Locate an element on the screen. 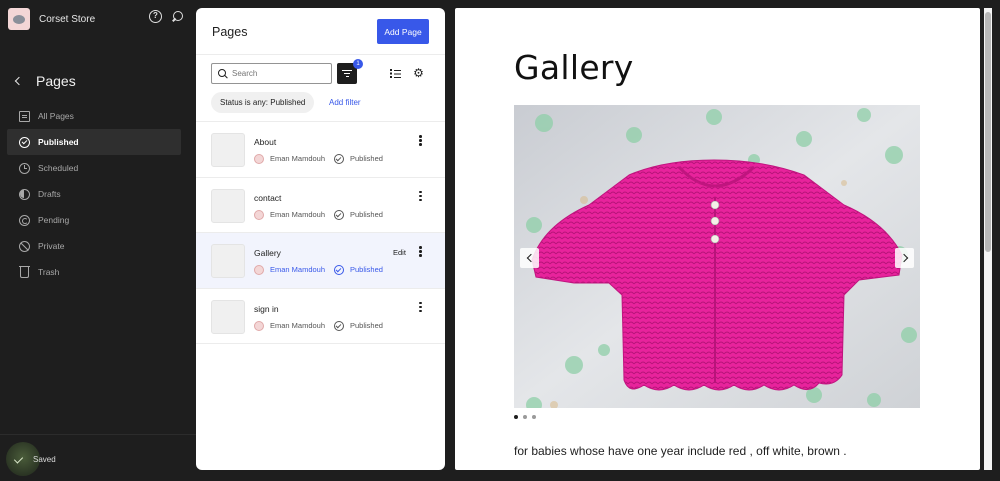 This screenshot has height=481, width=1000. slider-prev-button is located at coordinates (529, 258).